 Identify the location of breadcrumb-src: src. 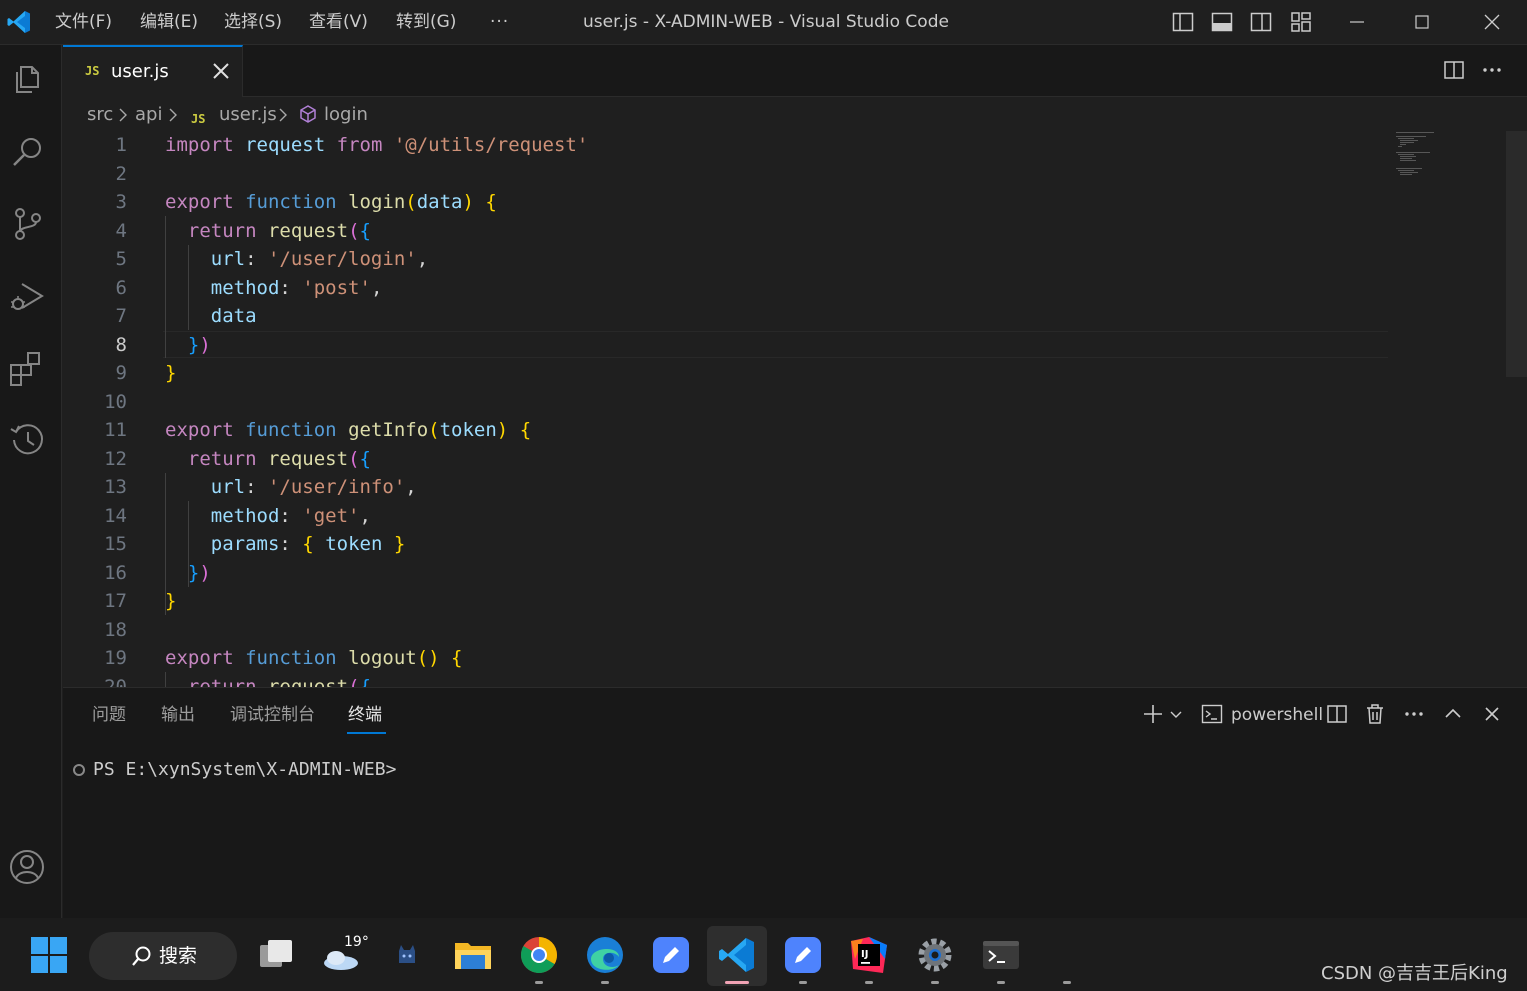
(100, 115).